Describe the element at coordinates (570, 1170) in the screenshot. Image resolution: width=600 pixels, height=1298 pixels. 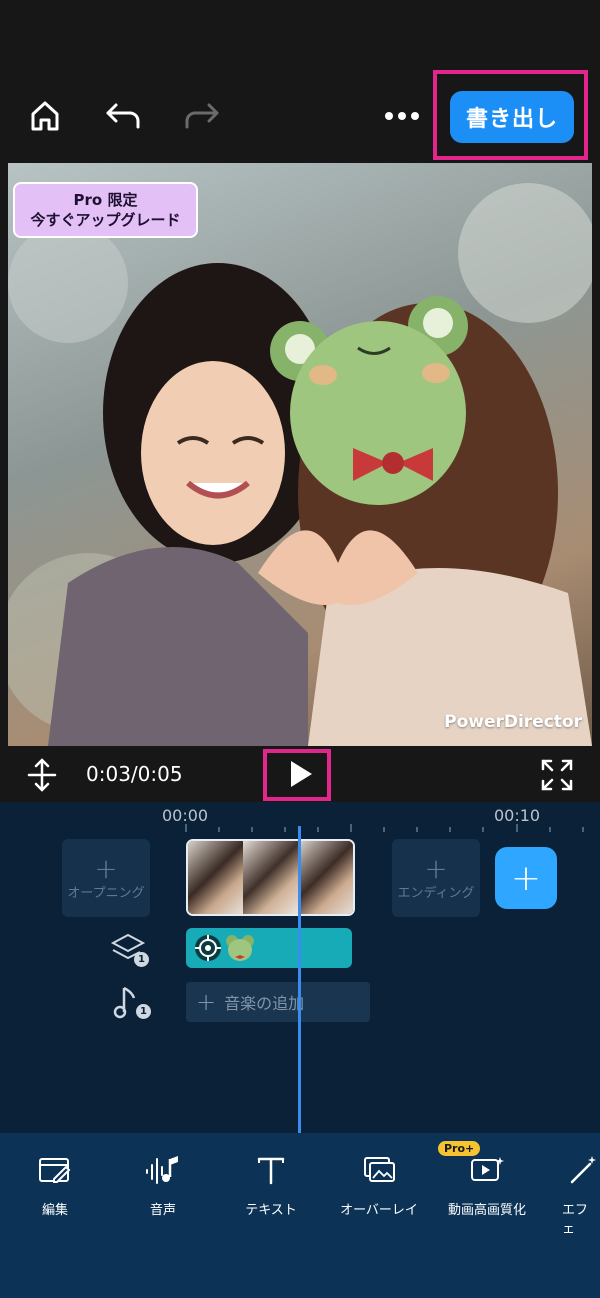
I see `effect-icon` at that location.